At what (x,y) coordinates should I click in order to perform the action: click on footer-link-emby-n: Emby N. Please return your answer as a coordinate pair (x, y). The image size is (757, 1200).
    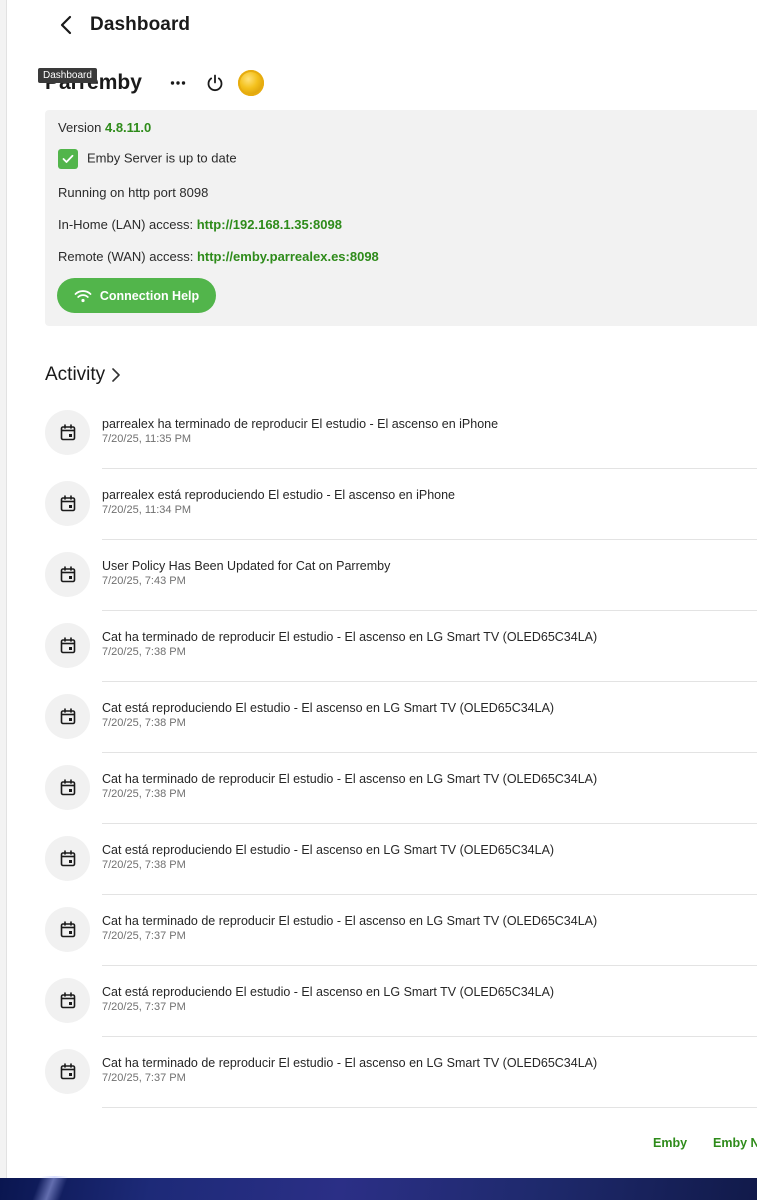
    Looking at the image, I should click on (735, 1143).